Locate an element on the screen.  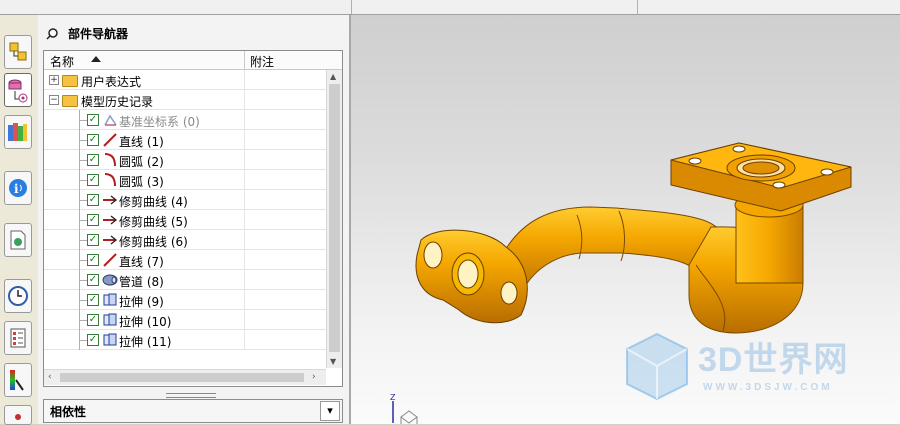
tree-row: ✓ 修剪曲线 (6) is located at coordinates (185, 240).